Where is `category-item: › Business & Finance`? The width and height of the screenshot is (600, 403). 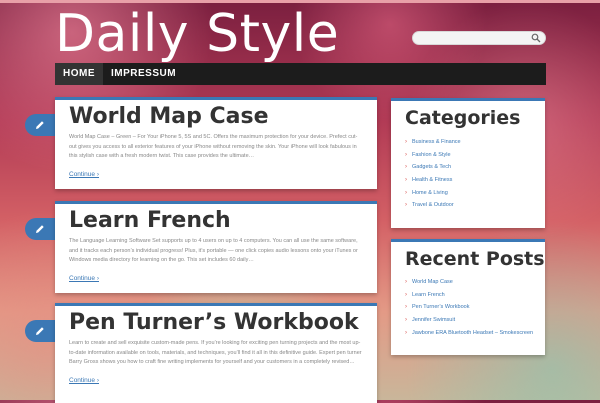
category-item: › Business & Finance is located at coordinates (470, 142).